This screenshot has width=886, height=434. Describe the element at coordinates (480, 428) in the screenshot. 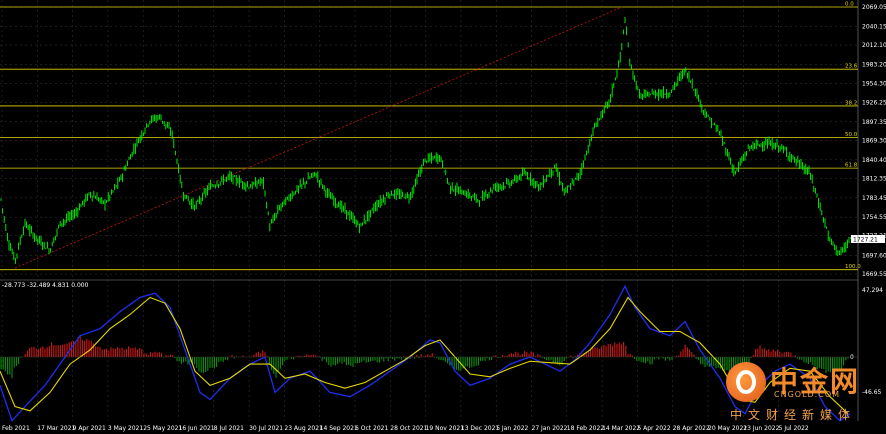

I see `time-axis-label: 13 Dec 2021` at that location.